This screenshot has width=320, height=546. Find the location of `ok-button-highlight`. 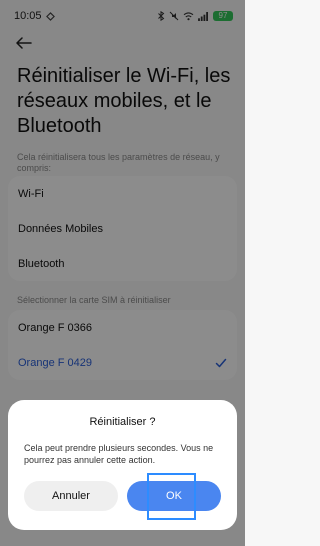

ok-button-highlight is located at coordinates (171, 496).